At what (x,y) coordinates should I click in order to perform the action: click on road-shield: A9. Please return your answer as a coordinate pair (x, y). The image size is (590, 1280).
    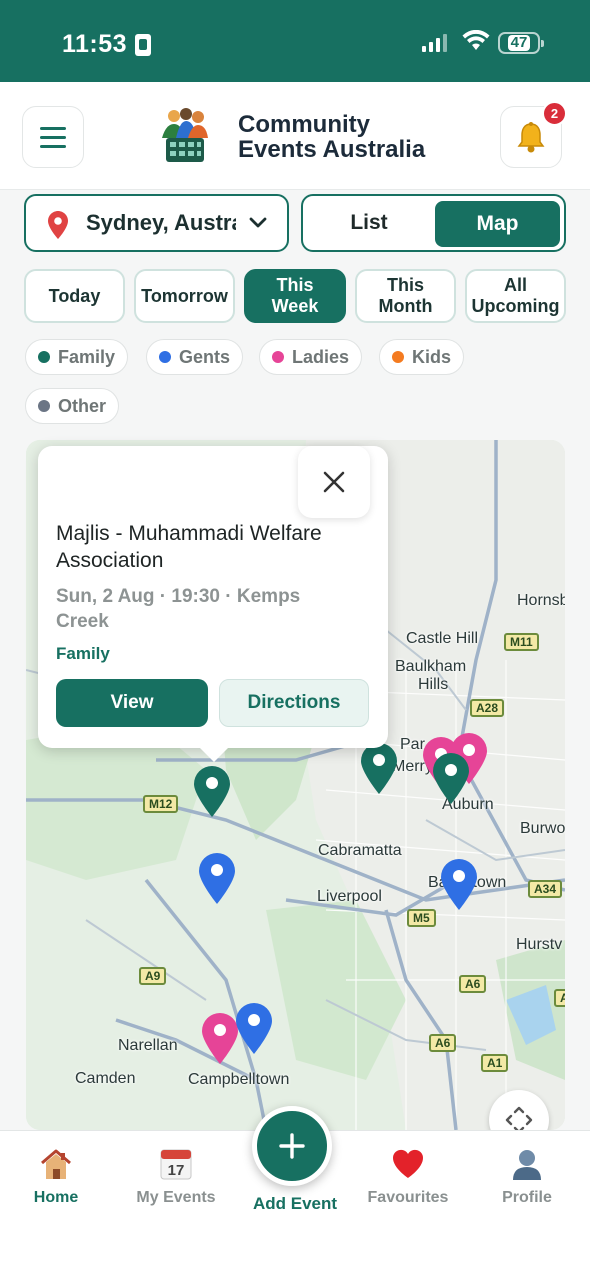
    Looking at the image, I should click on (153, 976).